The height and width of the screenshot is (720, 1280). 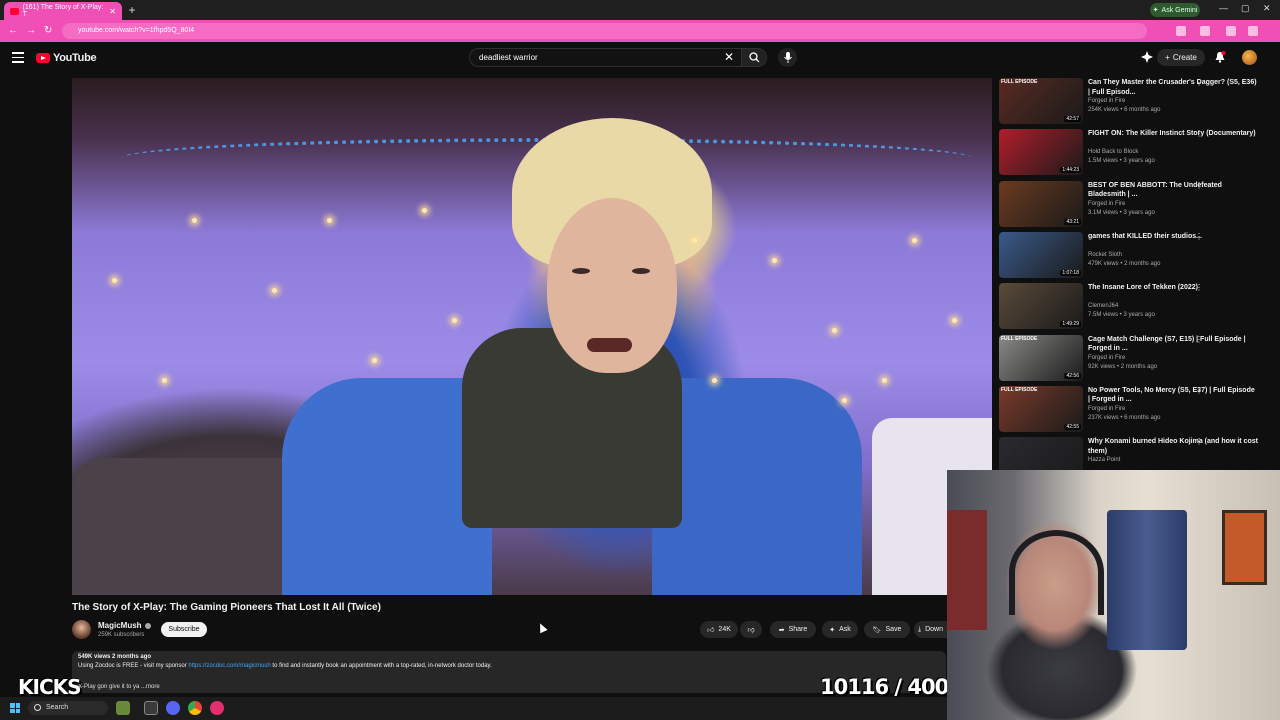 What do you see at coordinates (719, 629) in the screenshot?
I see `like-button: 👍︎ 24K` at bounding box center [719, 629].